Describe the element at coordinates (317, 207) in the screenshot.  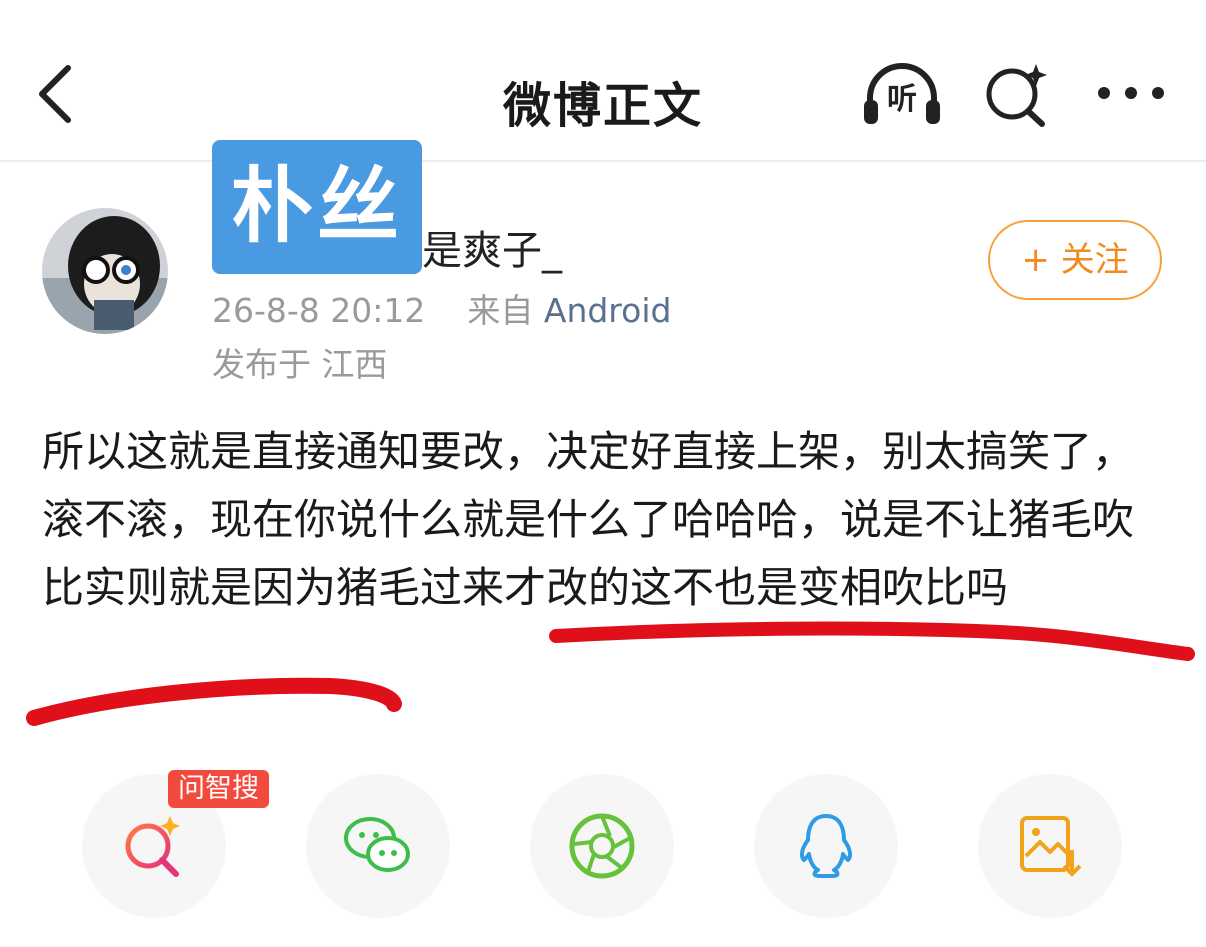
I see `name-overlay-badge: 朴丝` at that location.